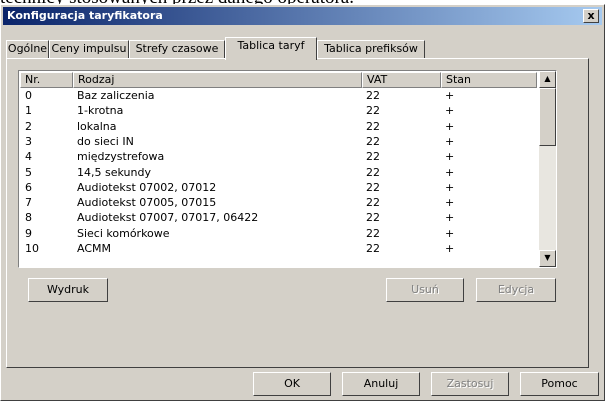 This screenshot has width=608, height=402. Describe the element at coordinates (123, 233) in the screenshot. I see `cell-rodzaj: Sieci komórkowe` at that location.